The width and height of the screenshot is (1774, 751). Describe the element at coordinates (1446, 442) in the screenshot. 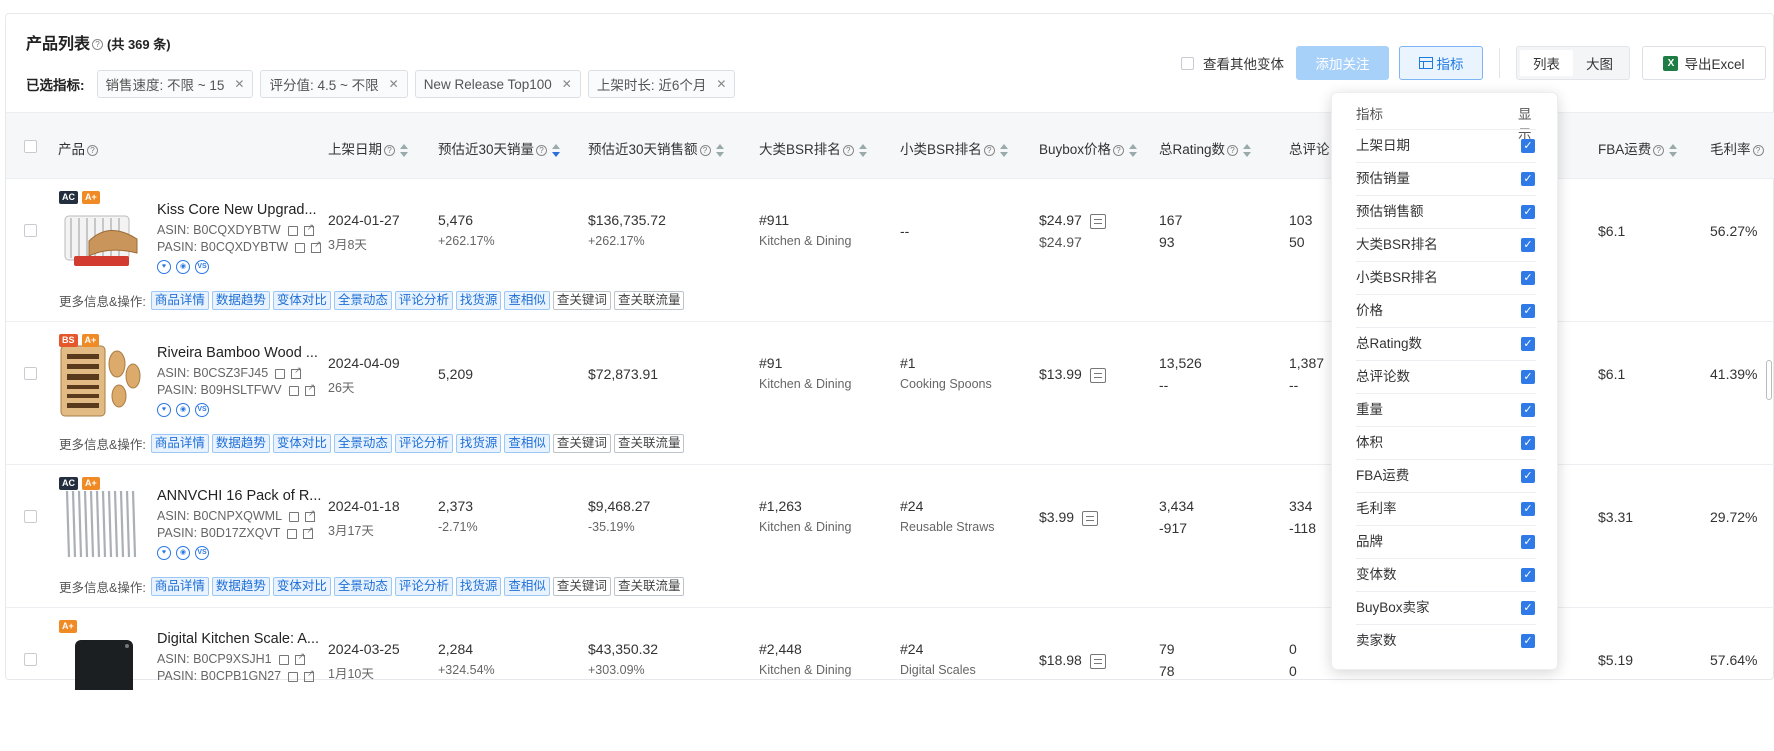

I see `indicator-item-volume: 体积 ✓` at that location.